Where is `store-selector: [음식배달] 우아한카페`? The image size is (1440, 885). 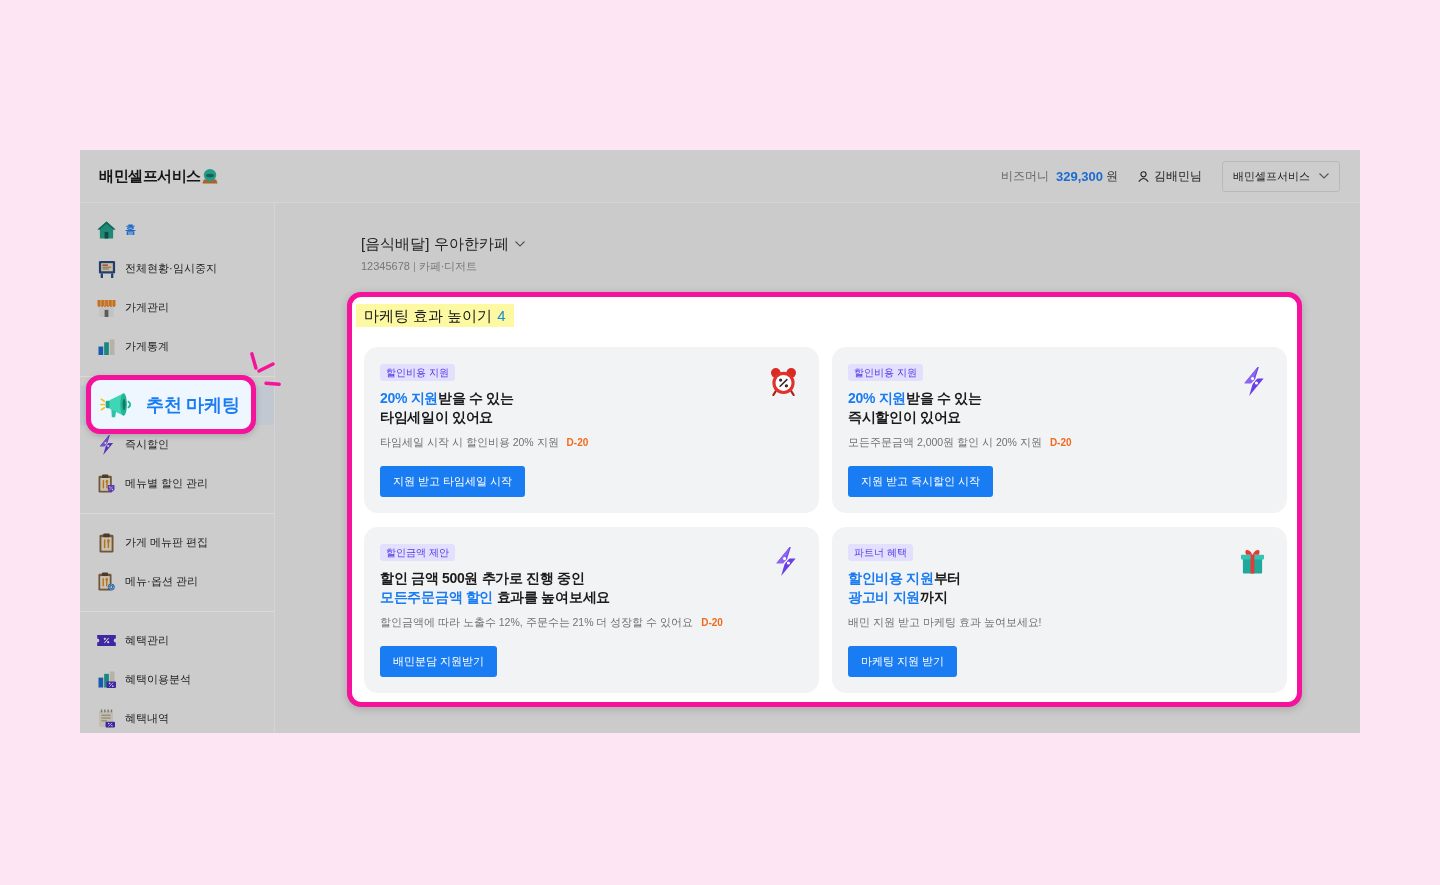 store-selector: [음식배달] 우아한카페 is located at coordinates (443, 244).